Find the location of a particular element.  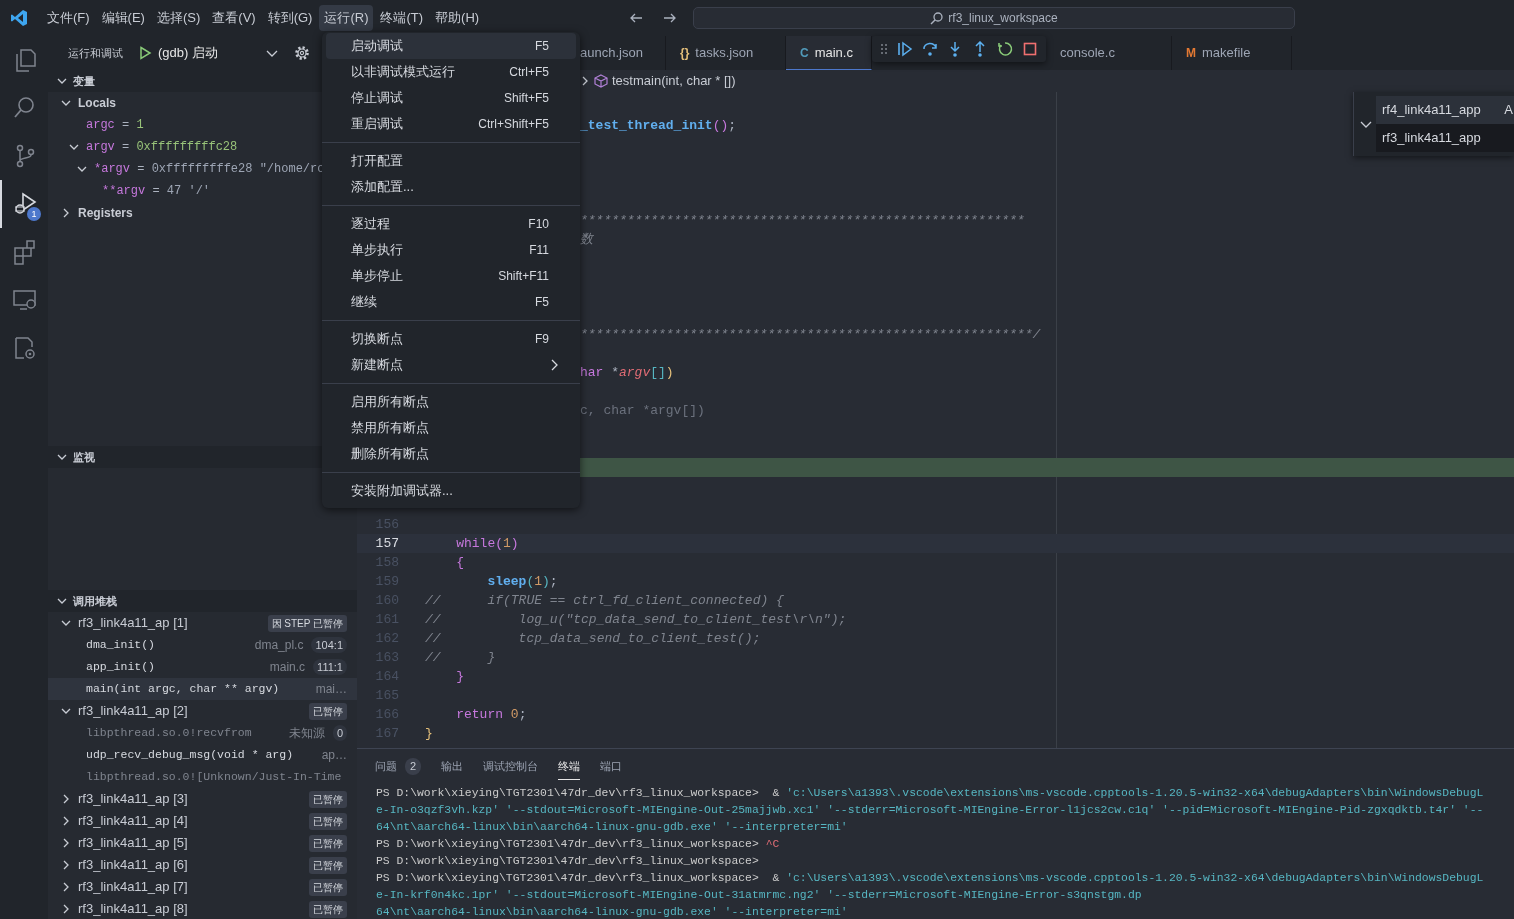

function-name: app_init() is located at coordinates (120, 667).